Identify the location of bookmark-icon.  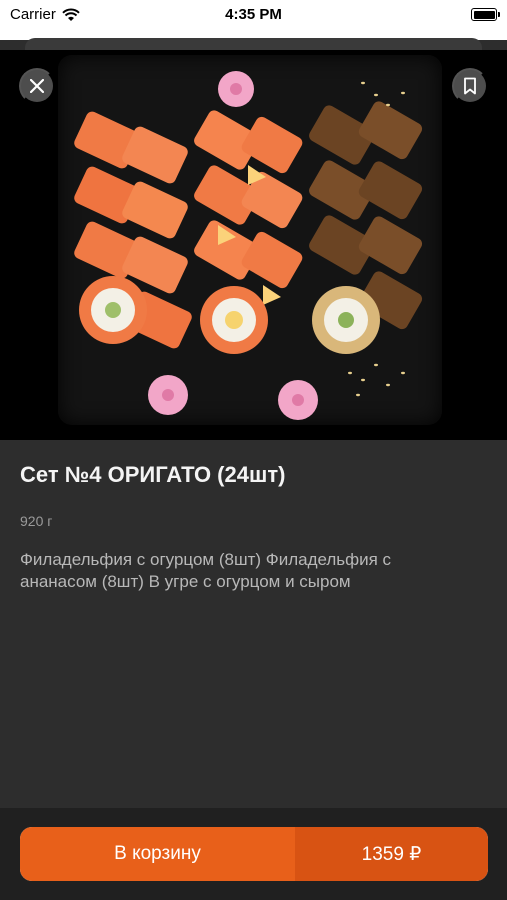
(470, 86).